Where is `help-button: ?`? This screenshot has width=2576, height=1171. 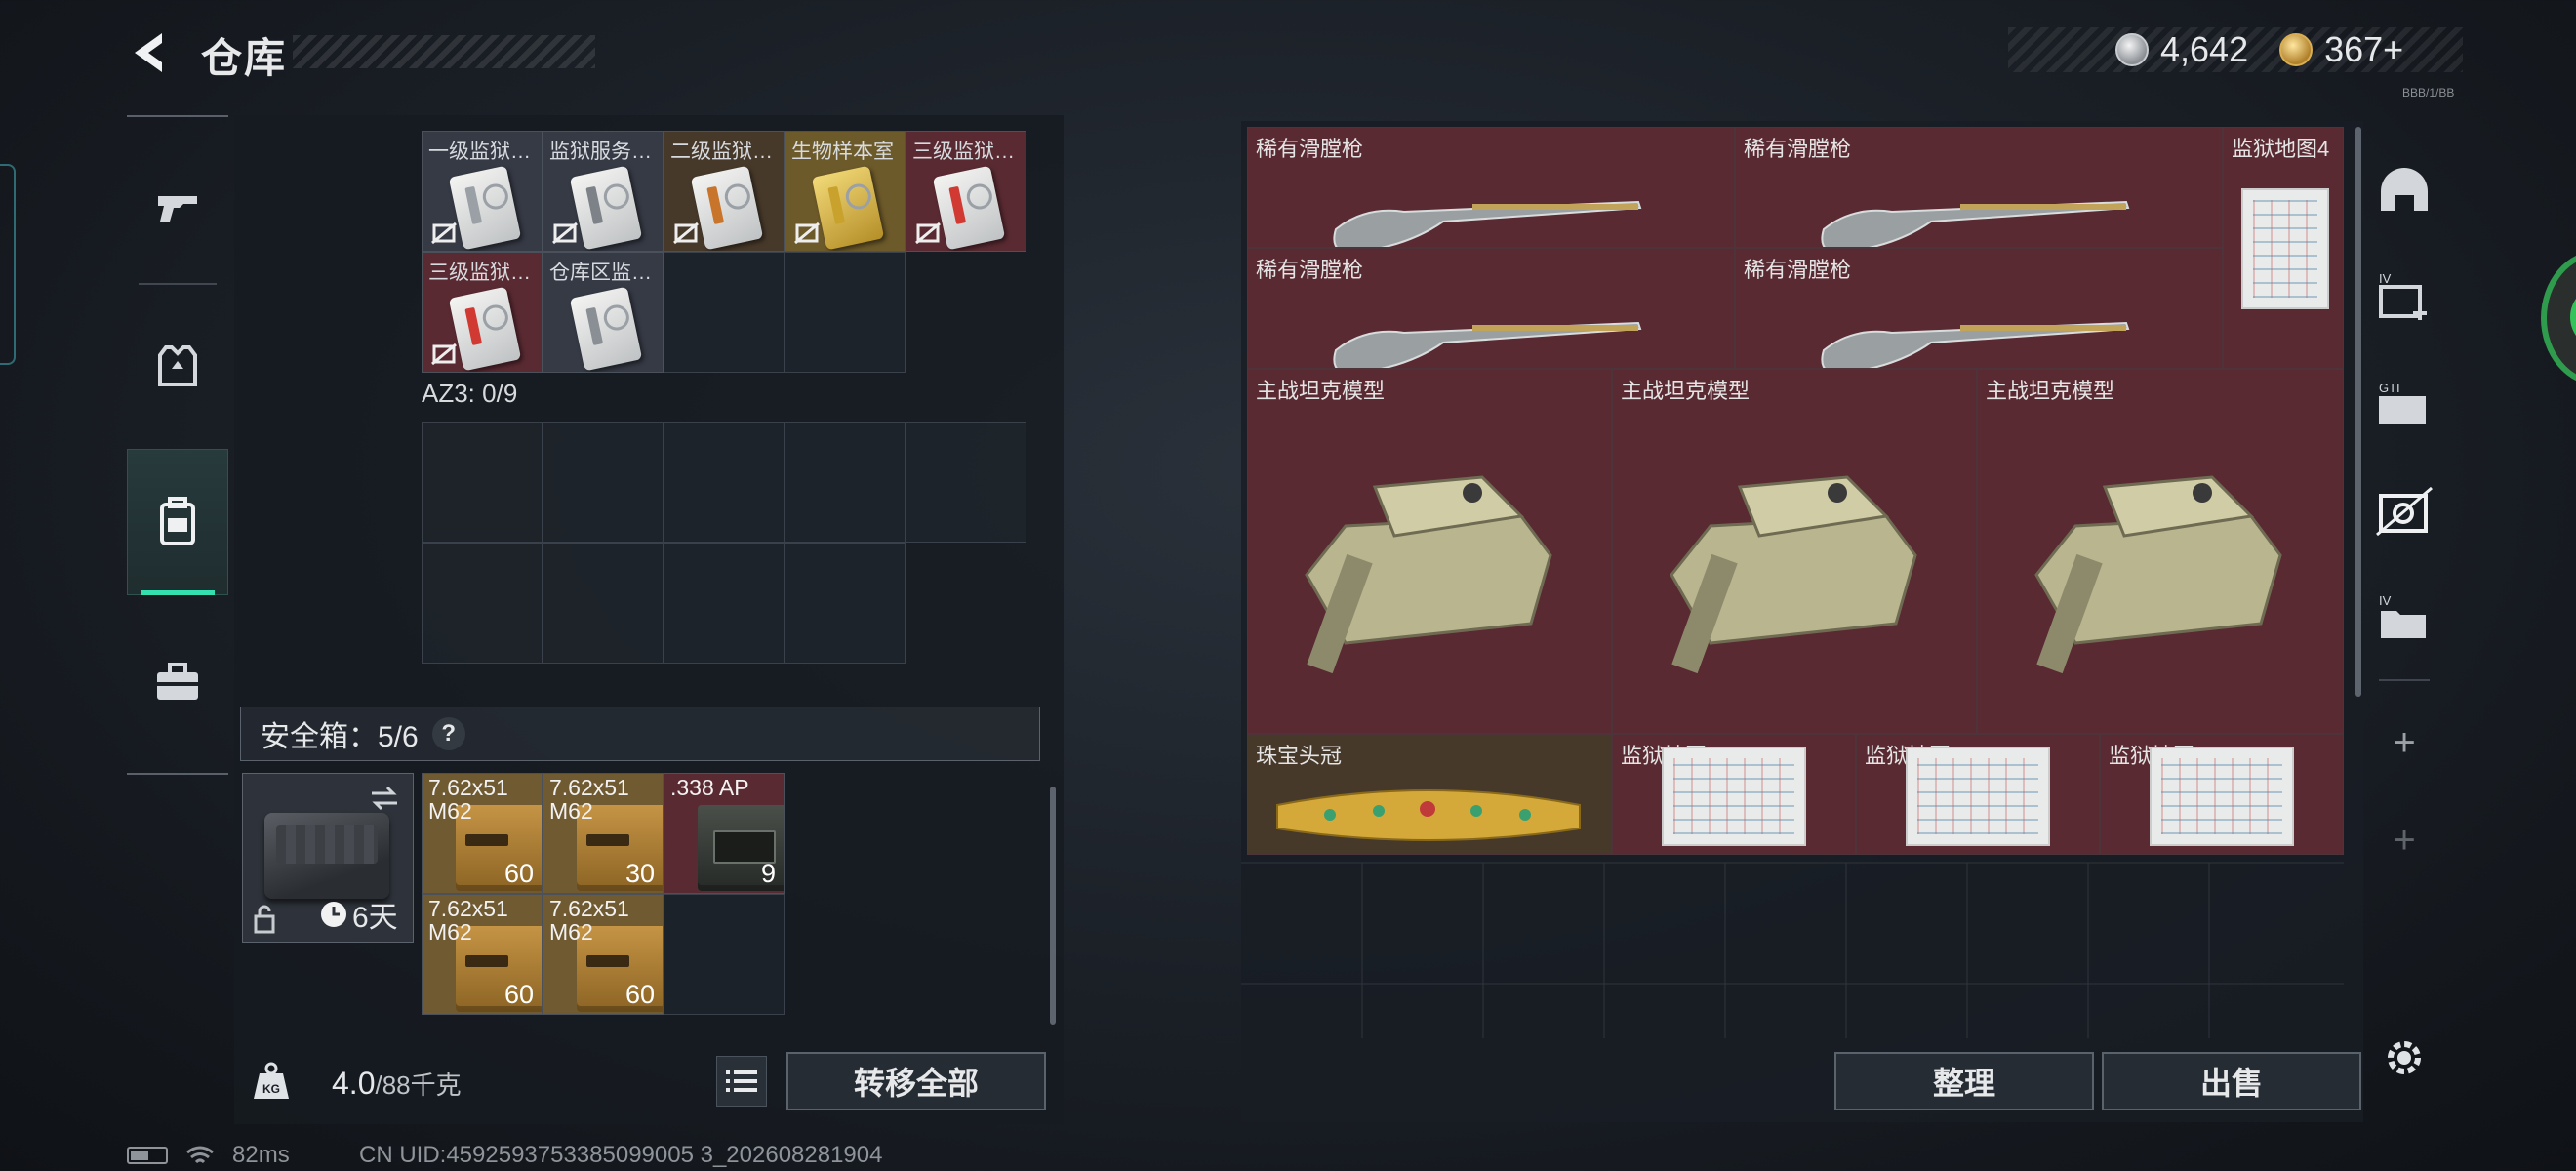 help-button: ? is located at coordinates (448, 733).